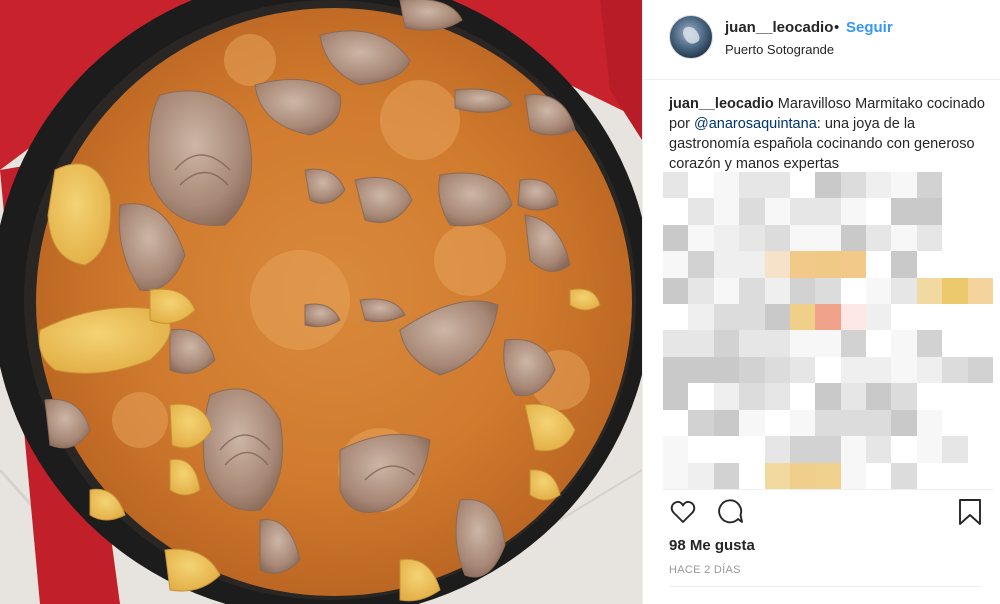 This screenshot has width=1000, height=604. Describe the element at coordinates (755, 124) in the screenshot. I see `caption-mention-link: @anarosaquintana` at that location.